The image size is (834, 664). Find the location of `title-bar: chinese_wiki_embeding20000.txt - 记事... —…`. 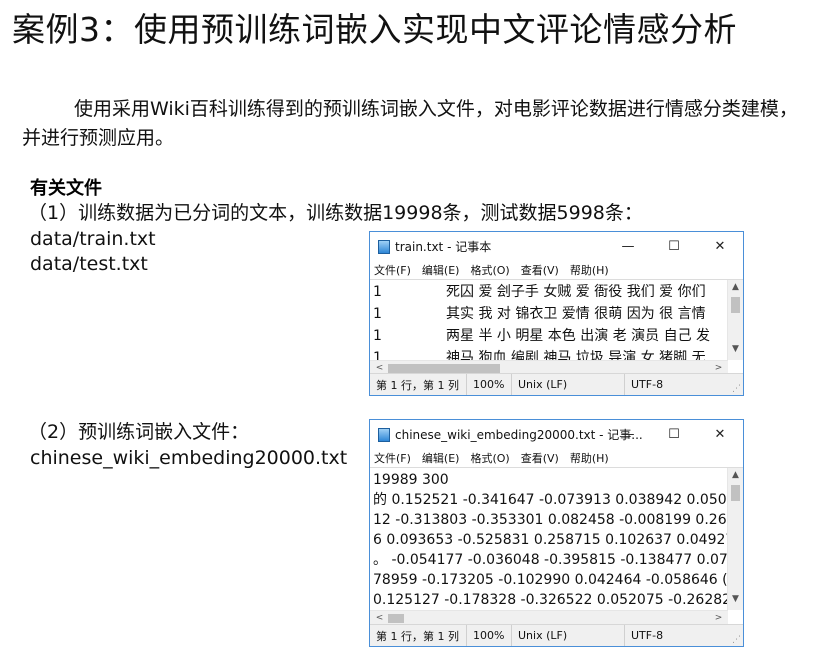

title-bar: chinese_wiki_embeding20000.txt - 记事... —… is located at coordinates (556, 434).